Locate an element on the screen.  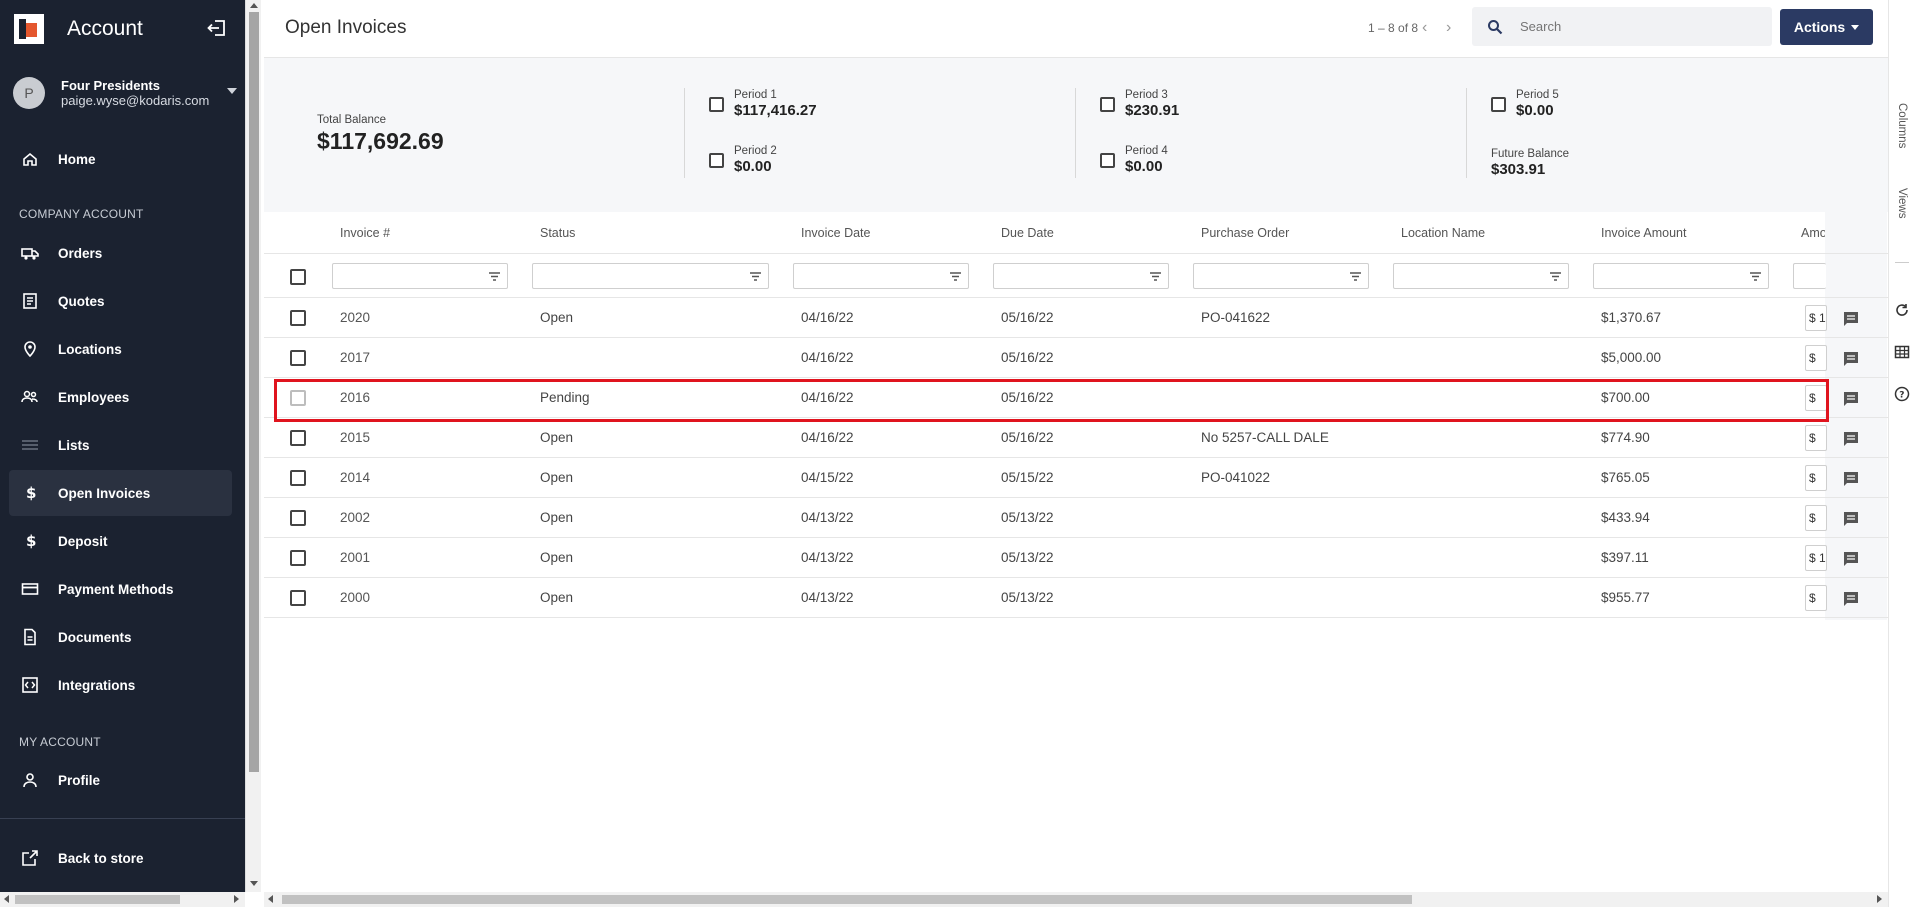
sidebar-item-employees: Employees is located at coordinates (120, 397).